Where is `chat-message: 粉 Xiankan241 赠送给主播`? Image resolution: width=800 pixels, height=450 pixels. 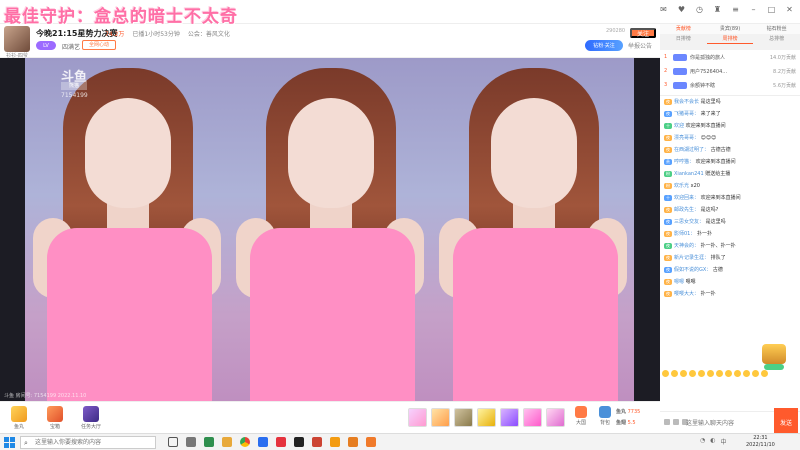
chat-message: 粉 Xiankan241 赠送给主播 is located at coordinates (730, 174).